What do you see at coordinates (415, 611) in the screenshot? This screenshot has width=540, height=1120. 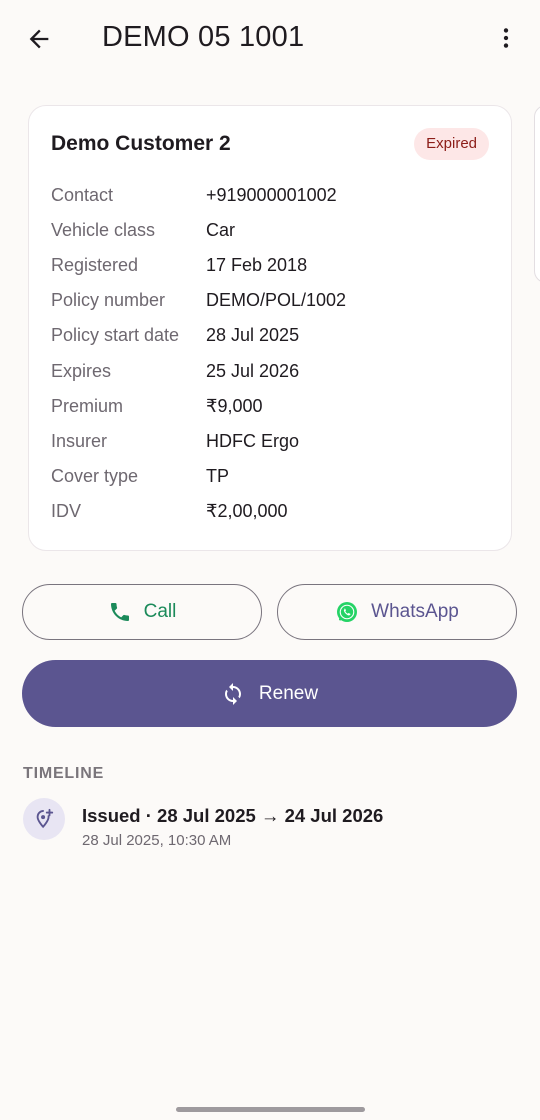 I see `whatsapp-label: WhatsApp` at bounding box center [415, 611].